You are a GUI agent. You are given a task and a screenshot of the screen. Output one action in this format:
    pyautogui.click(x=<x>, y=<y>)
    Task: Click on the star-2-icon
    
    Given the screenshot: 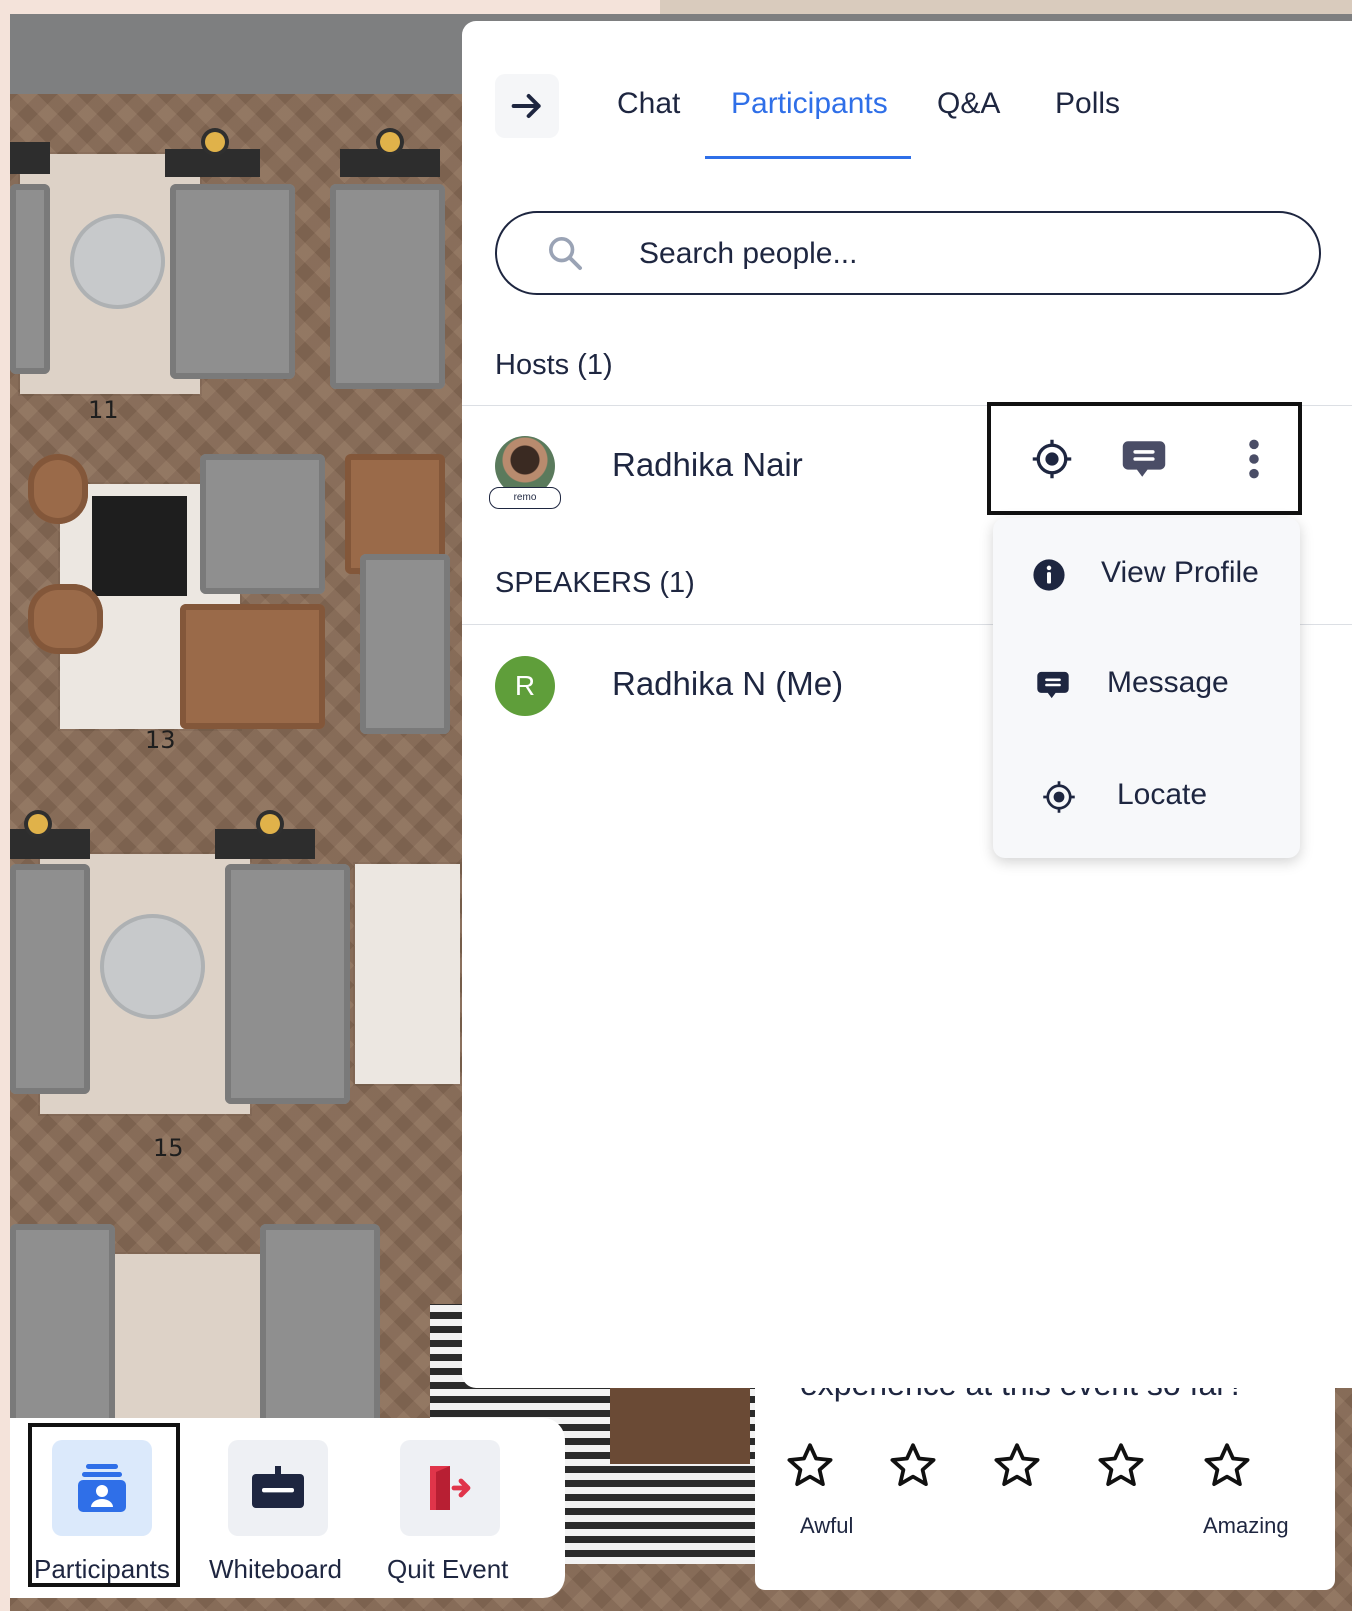 What is the action you would take?
    pyautogui.click(x=913, y=1465)
    